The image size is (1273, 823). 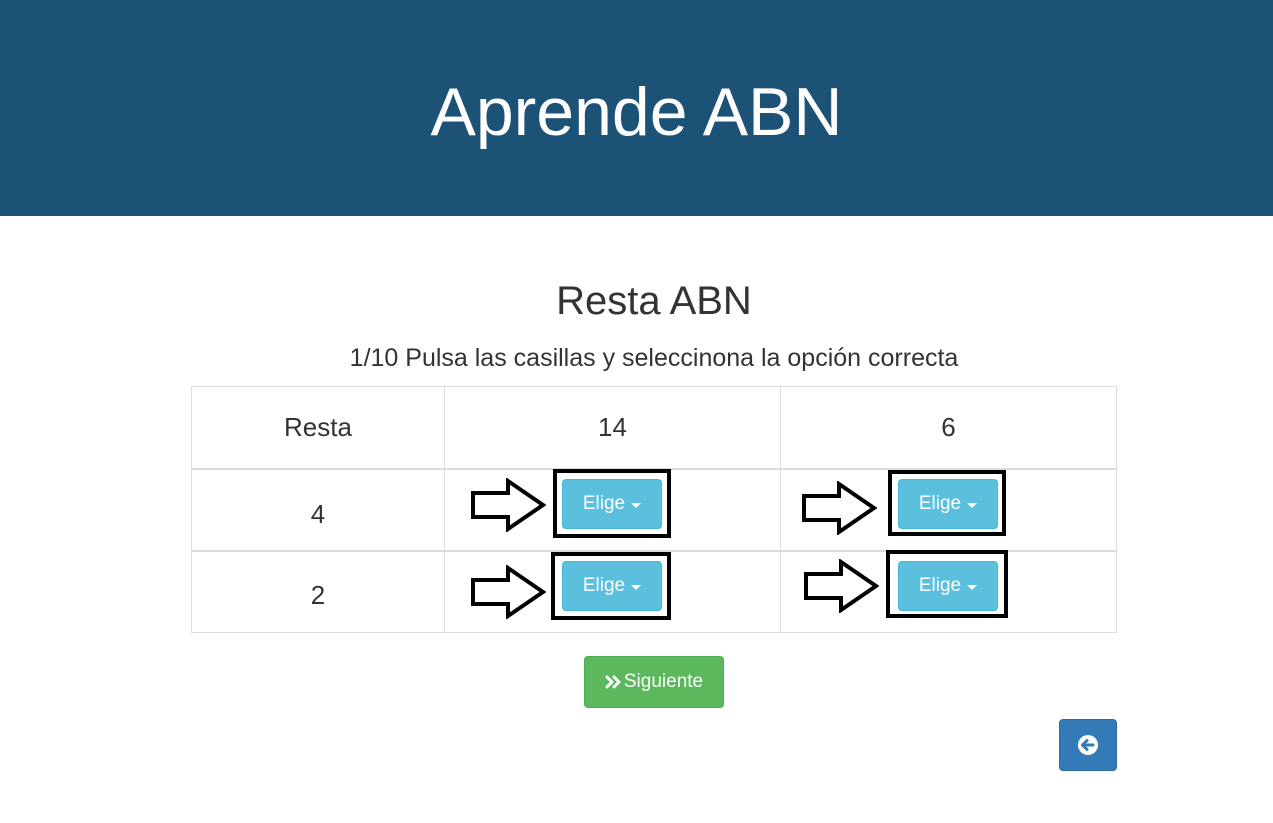 I want to click on choice-dropdown-r2-c2: Elige, so click(x=948, y=586).